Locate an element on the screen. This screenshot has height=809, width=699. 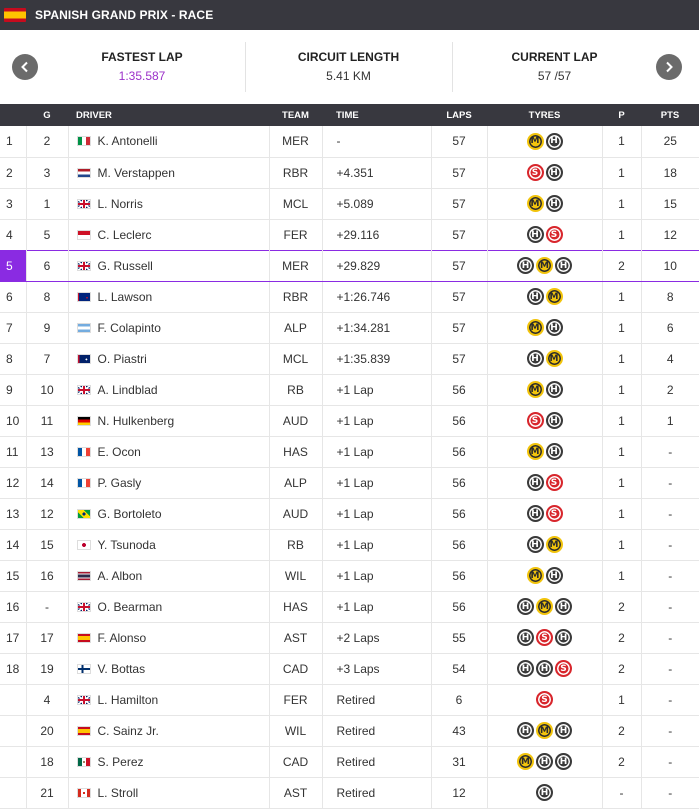
table-row: 4 L. Hamilton FER Retired 6 S 1- is located at coordinates (349, 699).